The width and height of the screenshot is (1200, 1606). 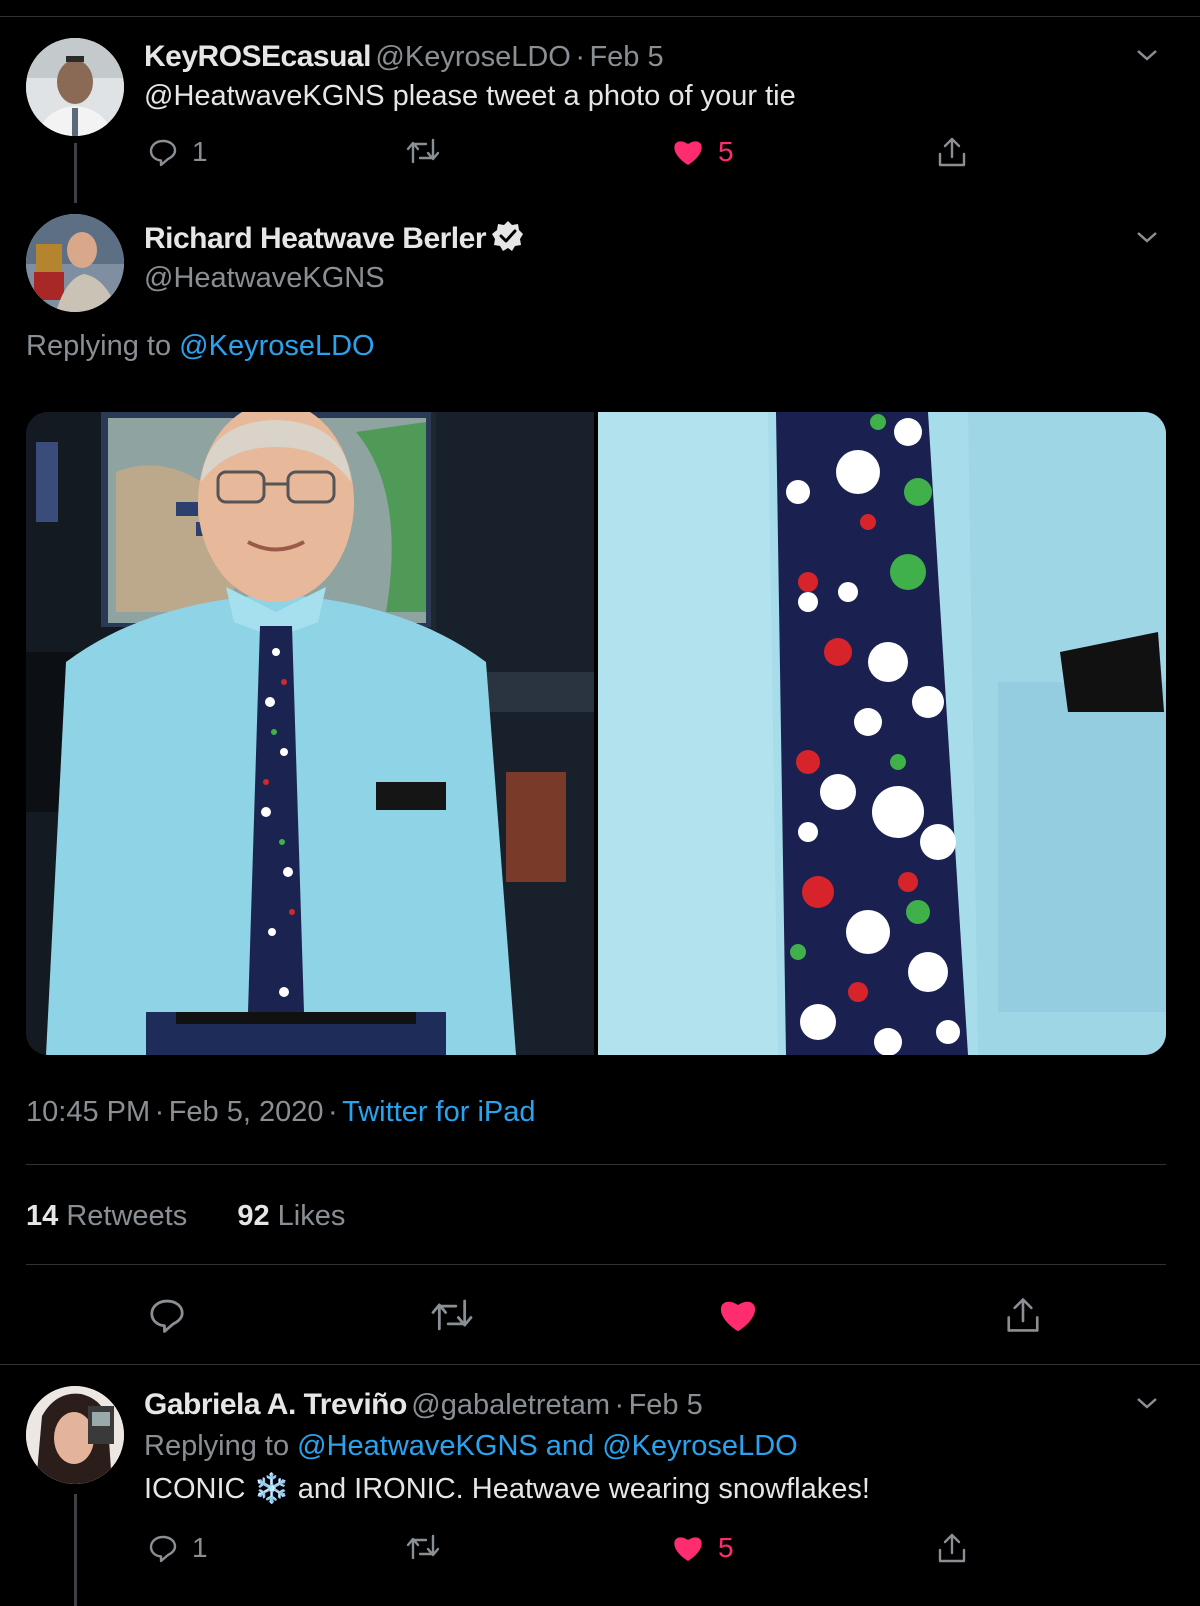 I want to click on author-name: Gabriela A. Treviño, so click(x=275, y=1404).